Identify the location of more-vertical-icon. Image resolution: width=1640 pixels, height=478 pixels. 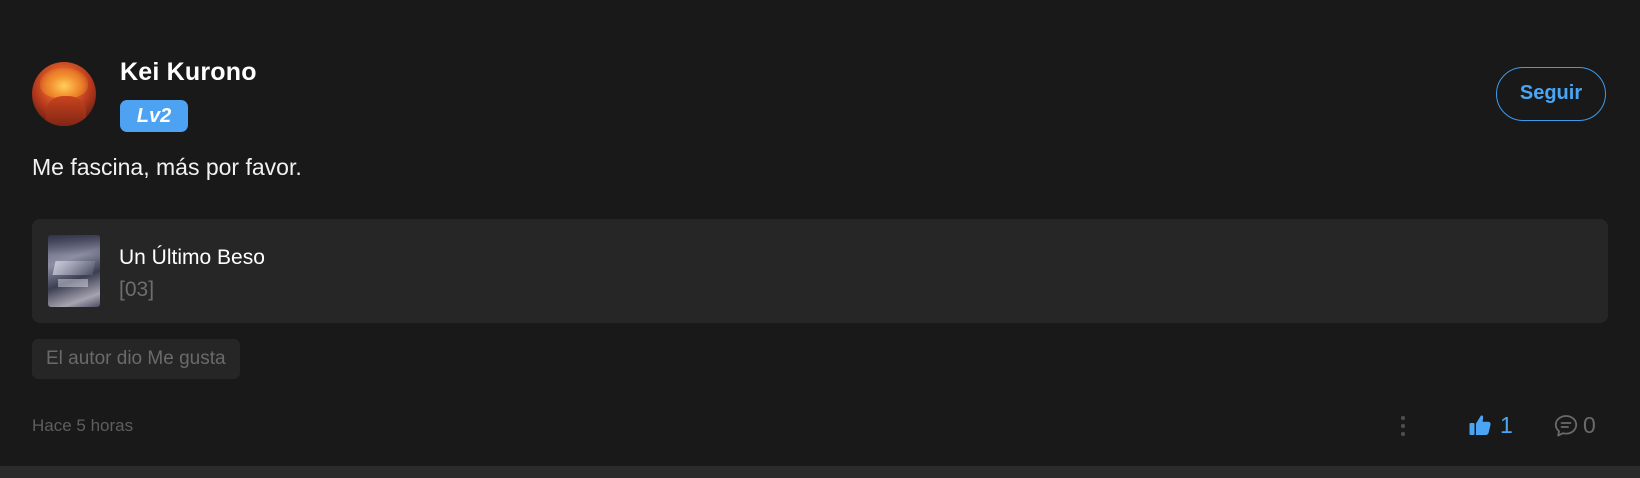
(1403, 418).